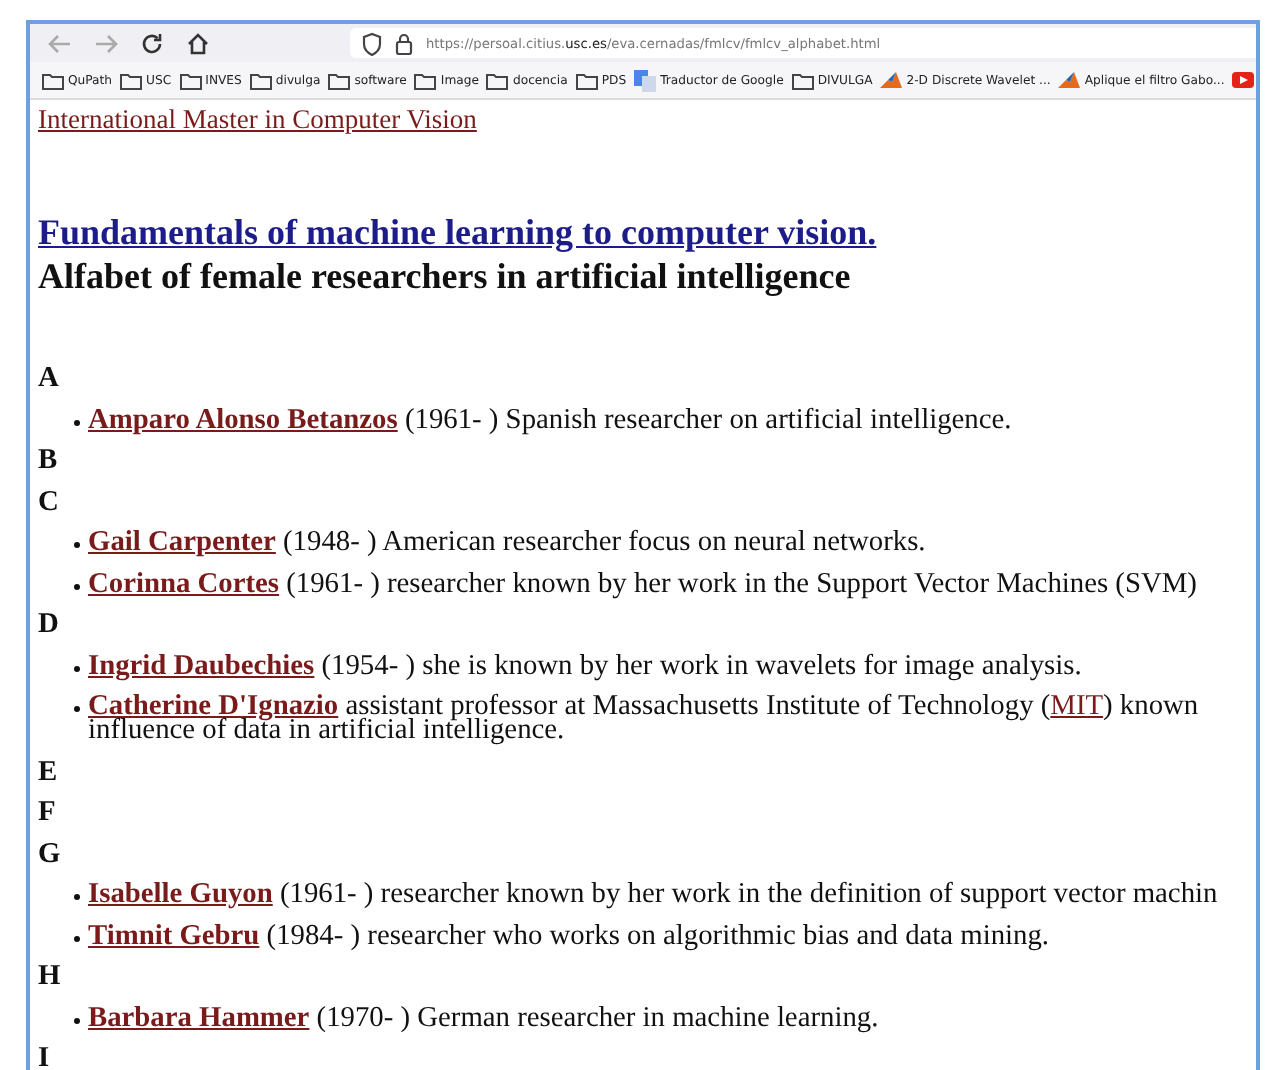 This screenshot has height=1070, width=1280. Describe the element at coordinates (152, 43) in the screenshot. I see `reload-icon` at that location.